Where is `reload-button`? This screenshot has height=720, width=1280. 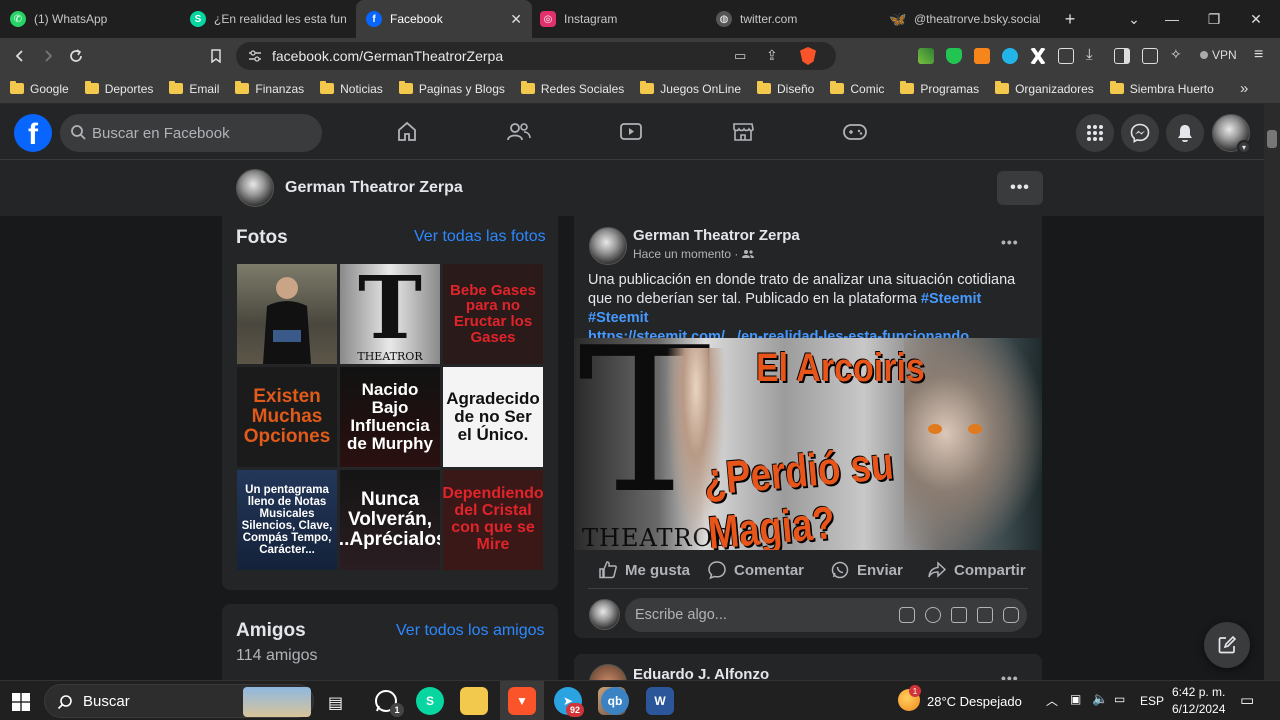
reload-button is located at coordinates (76, 56).